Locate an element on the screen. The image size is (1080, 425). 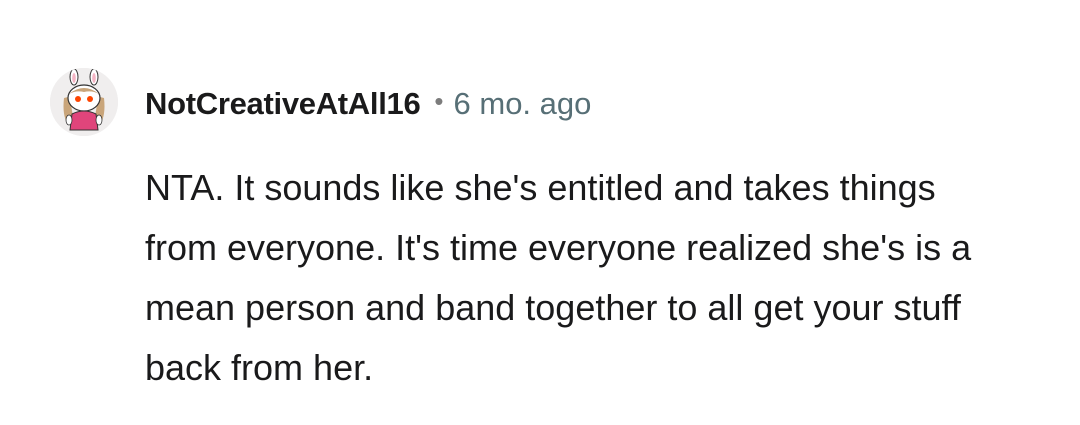
comment-timestamp: 6 mo. ago is located at coordinates (523, 104).